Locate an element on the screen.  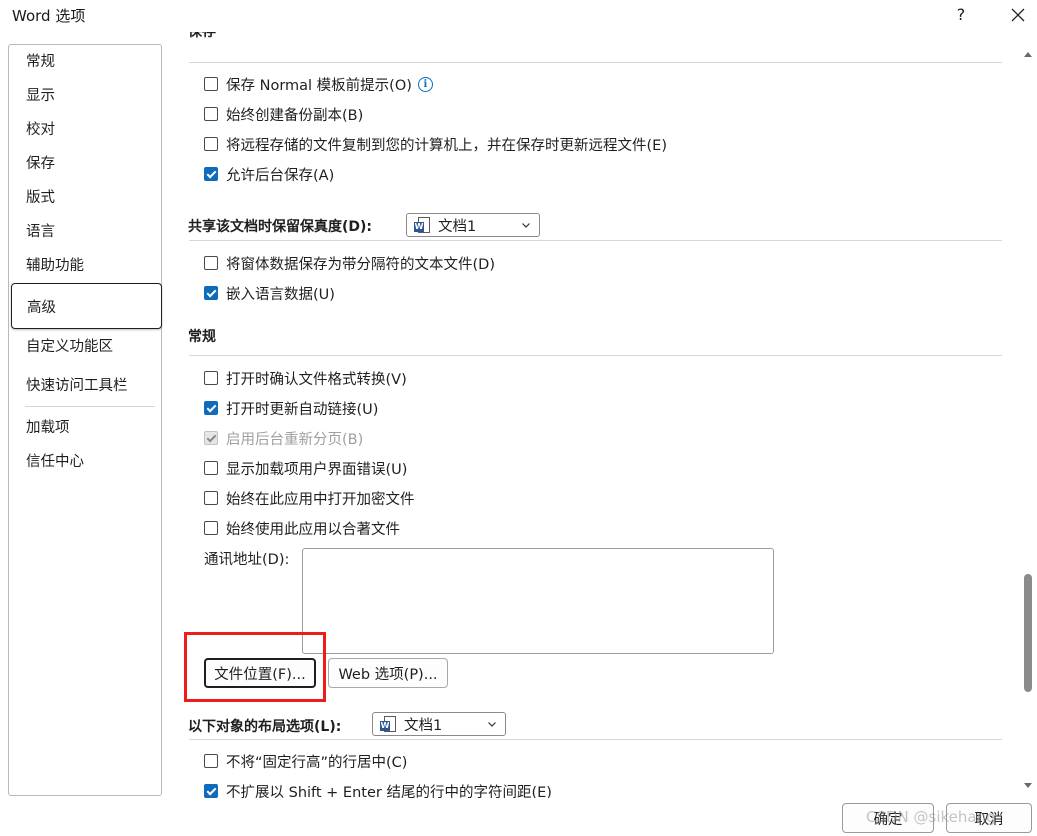
option-background-save: 允许后台保存(A) is located at coordinates (269, 174).